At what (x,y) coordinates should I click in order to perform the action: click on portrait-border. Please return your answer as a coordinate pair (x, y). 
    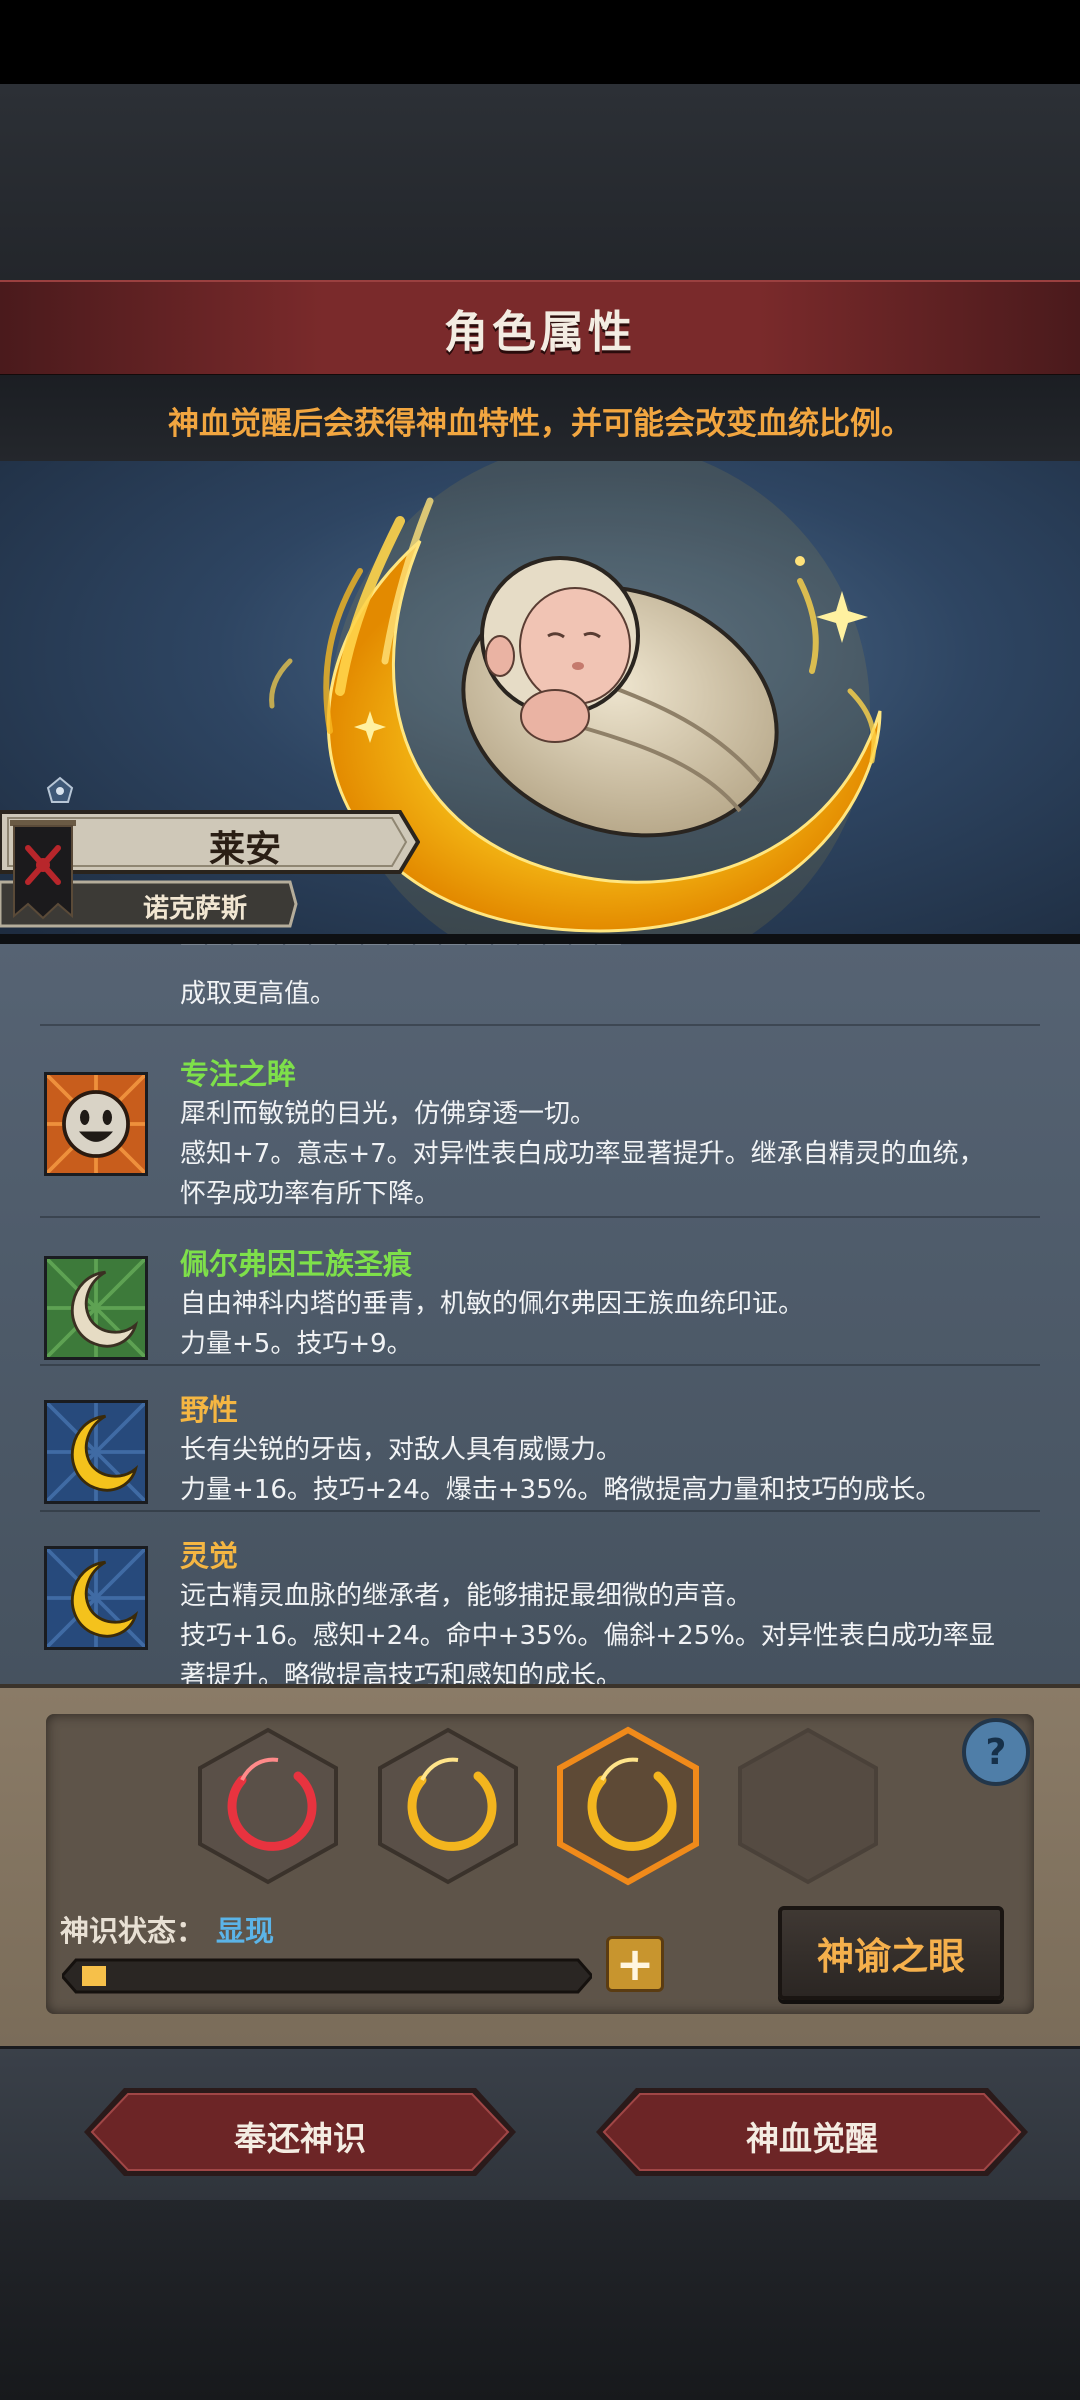
    Looking at the image, I should click on (540, 939).